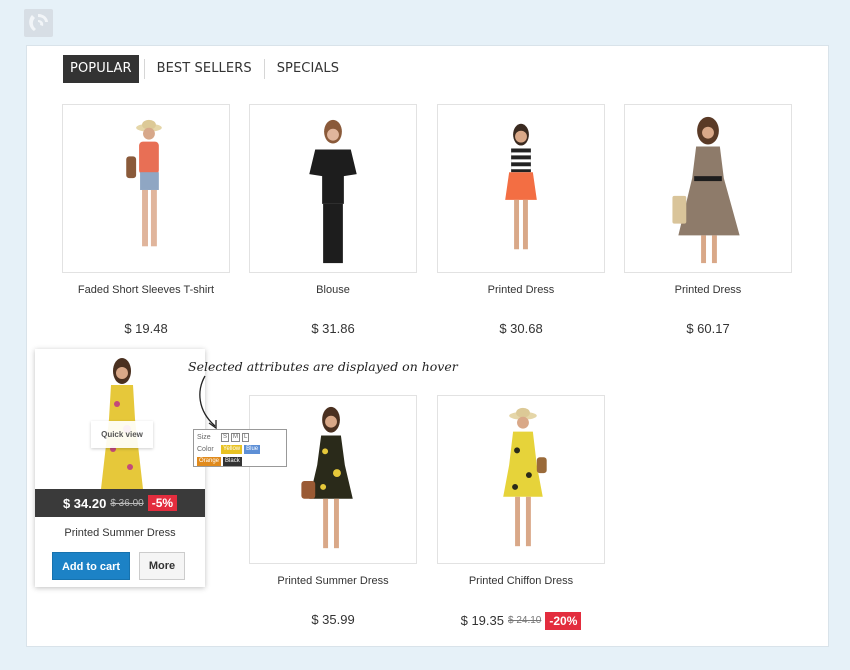  I want to click on product-price: $ 19.35 $ 24.10 -20%, so click(521, 621).